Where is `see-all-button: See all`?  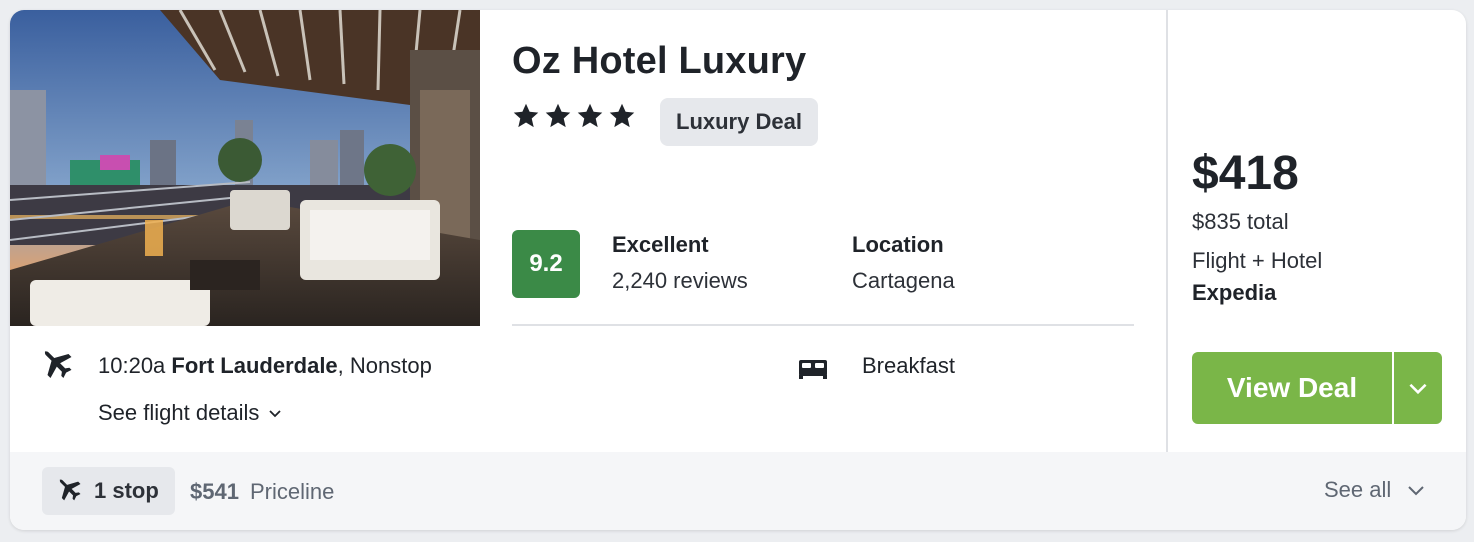 see-all-button: See all is located at coordinates (1375, 490).